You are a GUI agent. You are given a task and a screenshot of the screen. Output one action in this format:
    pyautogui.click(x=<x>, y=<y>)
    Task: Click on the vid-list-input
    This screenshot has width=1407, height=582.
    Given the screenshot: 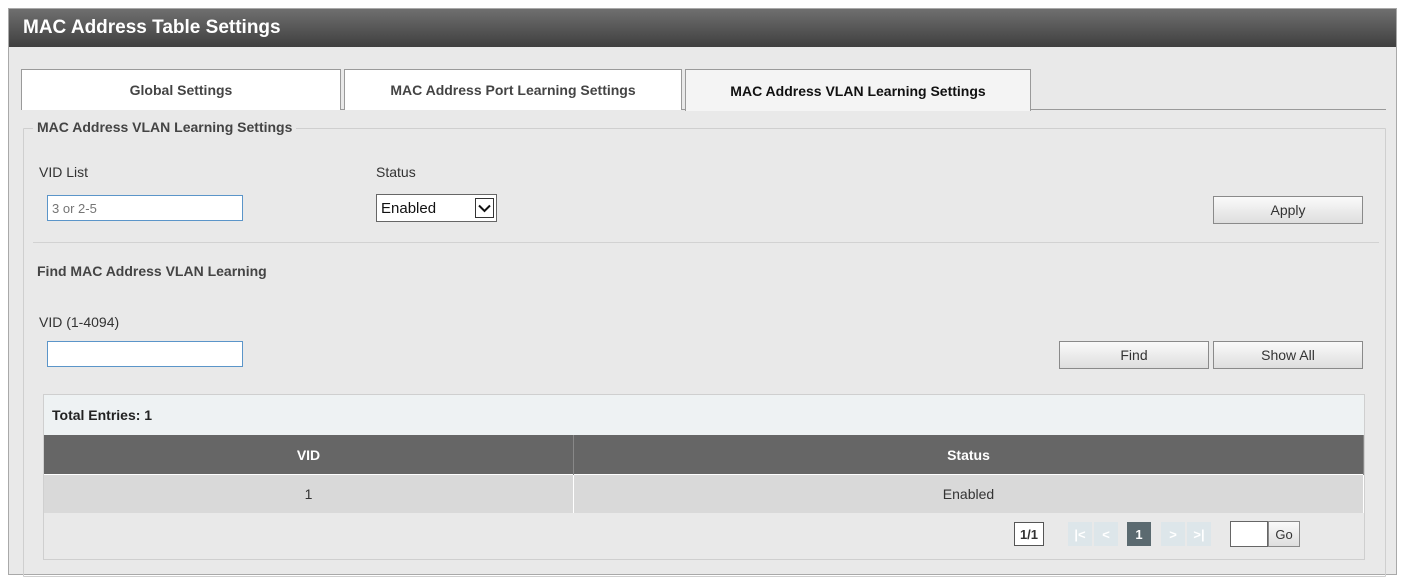 What is the action you would take?
    pyautogui.click(x=145, y=208)
    